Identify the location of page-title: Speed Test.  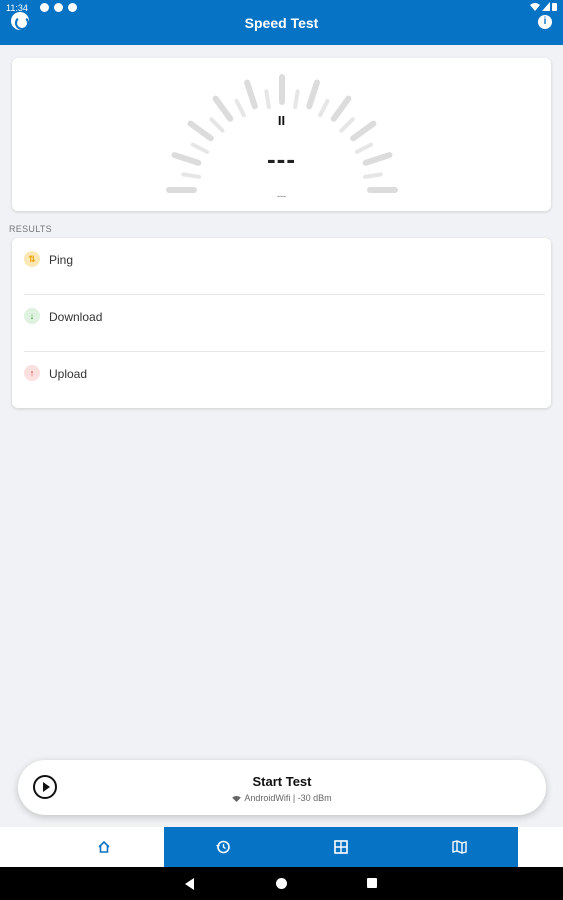
(281, 23).